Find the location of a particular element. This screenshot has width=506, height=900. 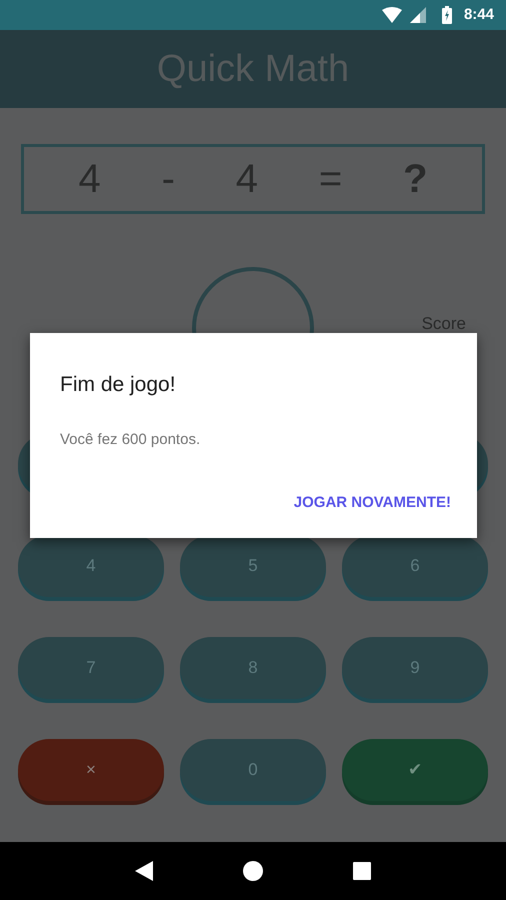

keypad-button: ✔ is located at coordinates (415, 770).